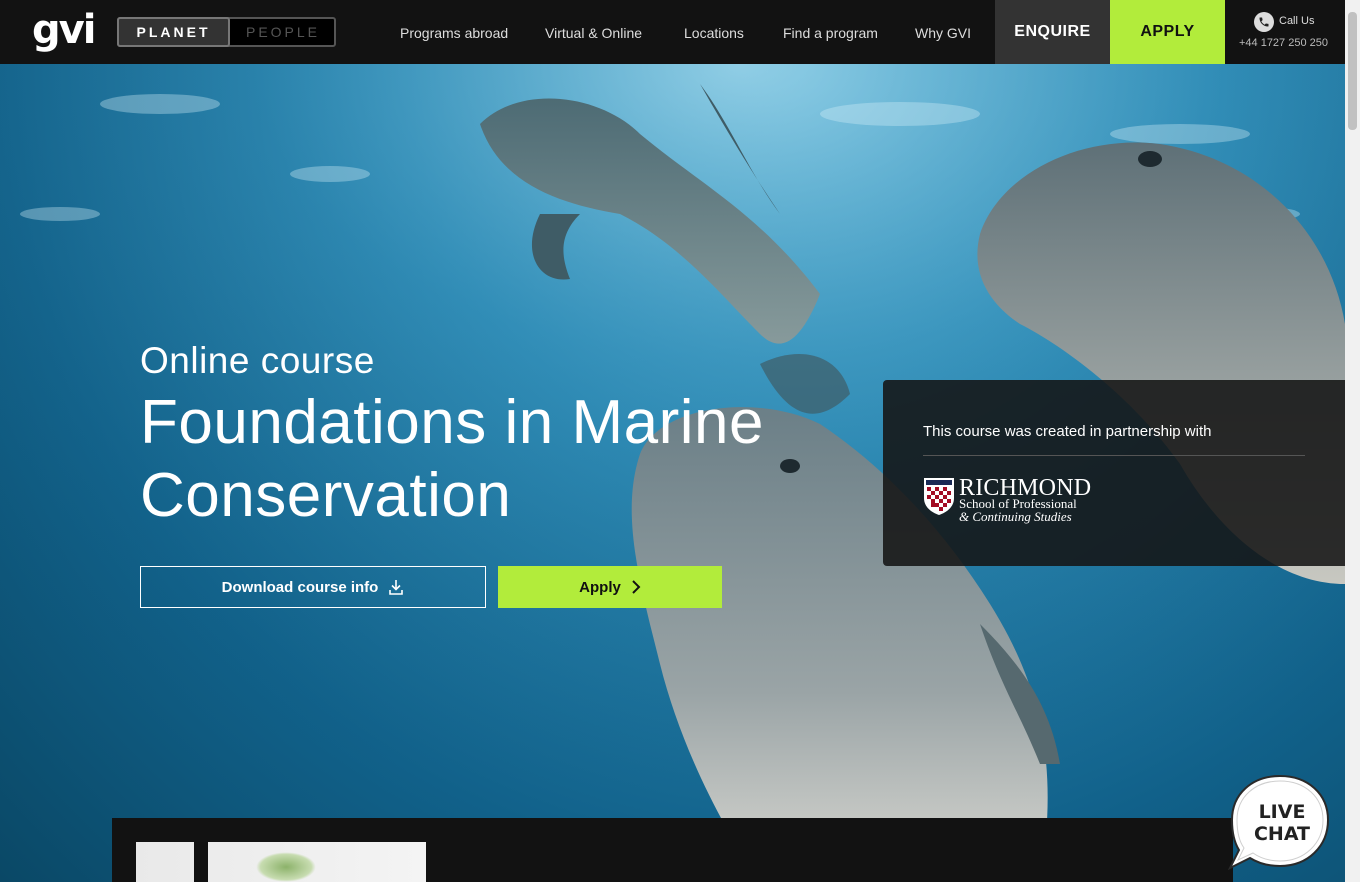 The height and width of the screenshot is (882, 1360). Describe the element at coordinates (593, 32) in the screenshot. I see `nav-virtual-online: Virtual & Online` at that location.